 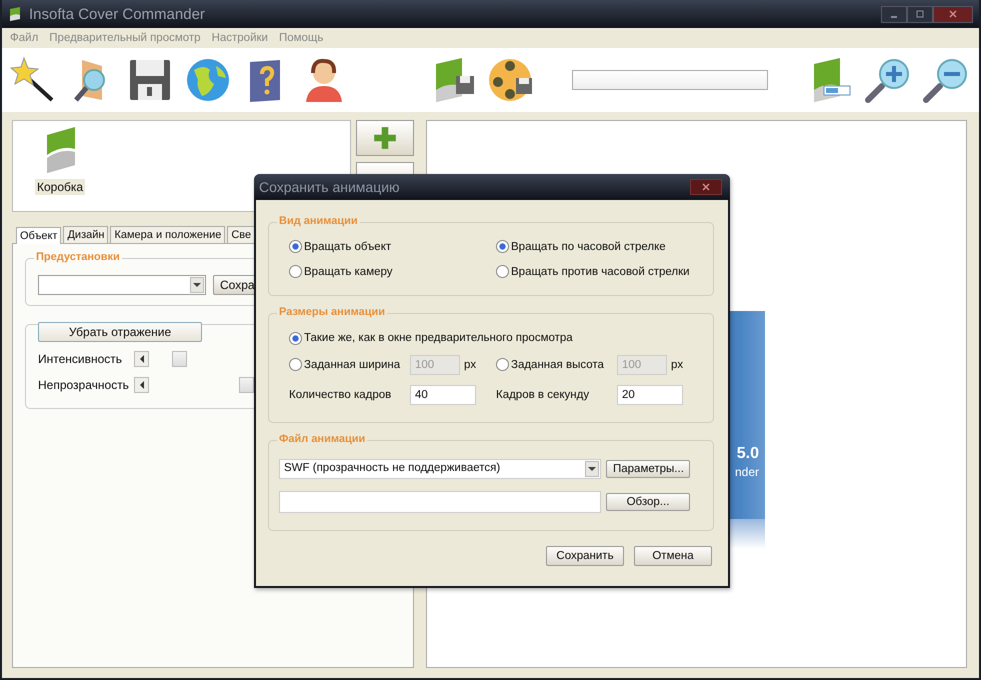 What do you see at coordinates (60, 187) in the screenshot?
I see `object-label: Коробка` at bounding box center [60, 187].